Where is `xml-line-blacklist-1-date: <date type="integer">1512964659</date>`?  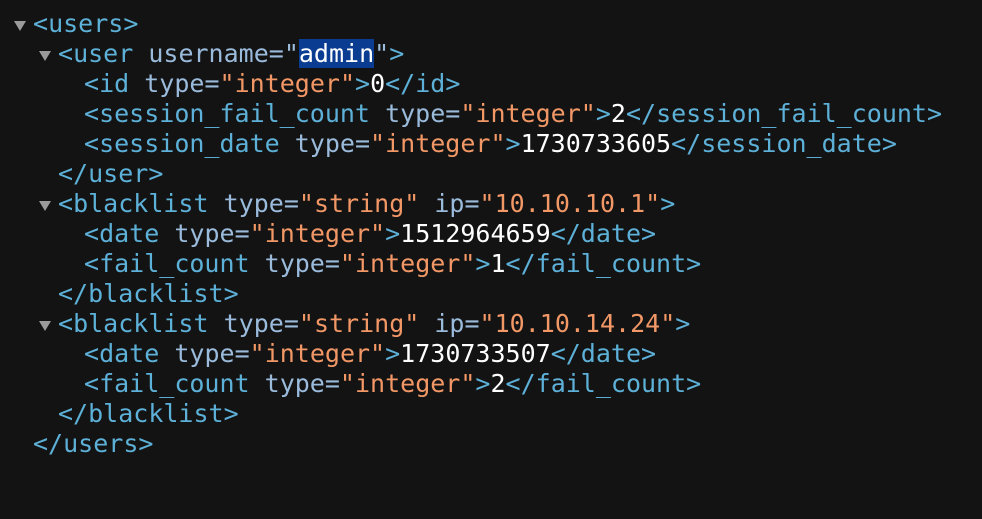
xml-line-blacklist-1-date: <date type="integer">1512964659</date> is located at coordinates (328, 234).